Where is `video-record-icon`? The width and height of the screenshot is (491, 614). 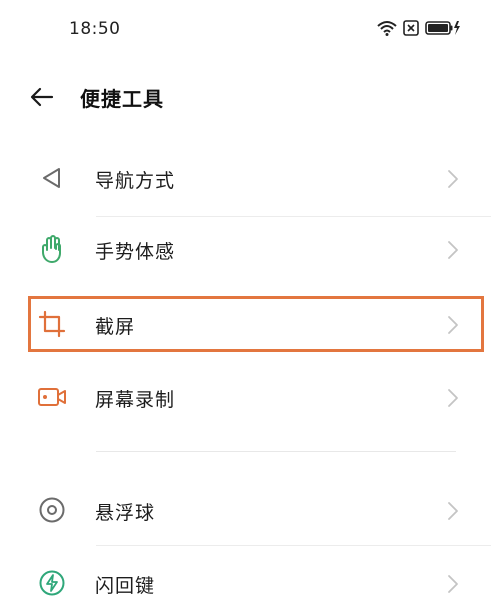
video-record-icon is located at coordinates (52, 397).